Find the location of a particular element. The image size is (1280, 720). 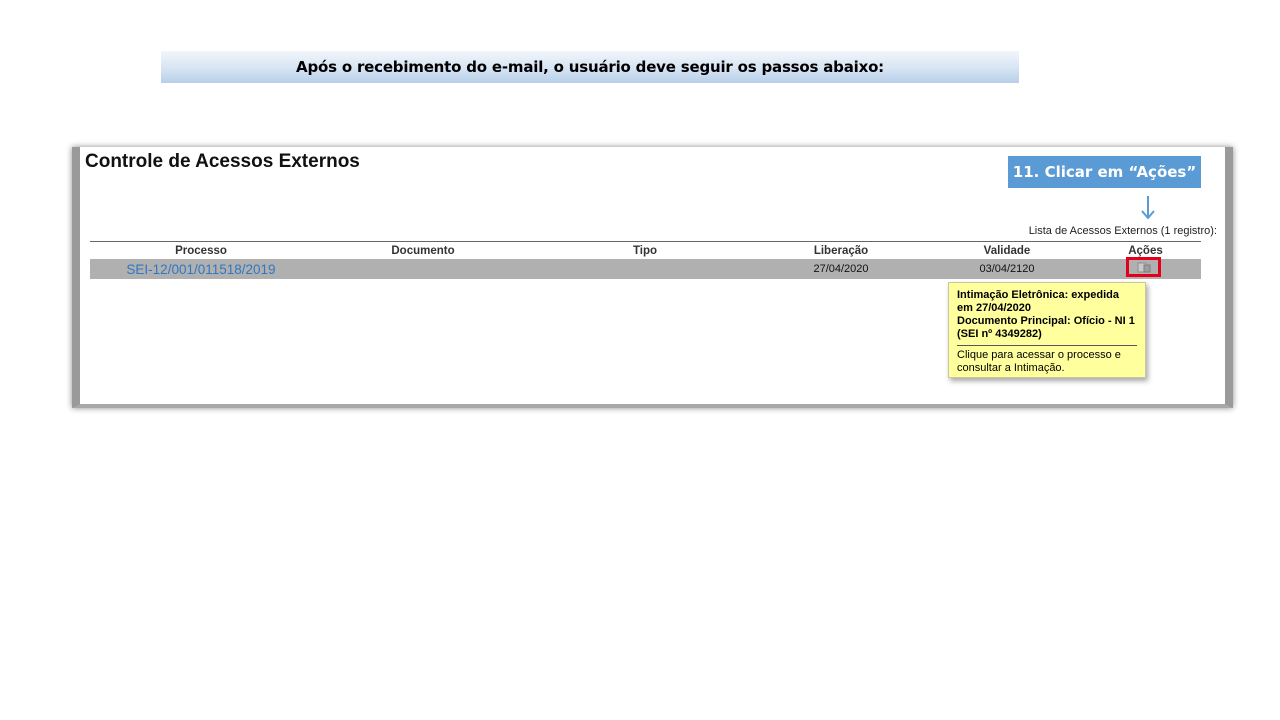

cell-tipo is located at coordinates (645, 269).